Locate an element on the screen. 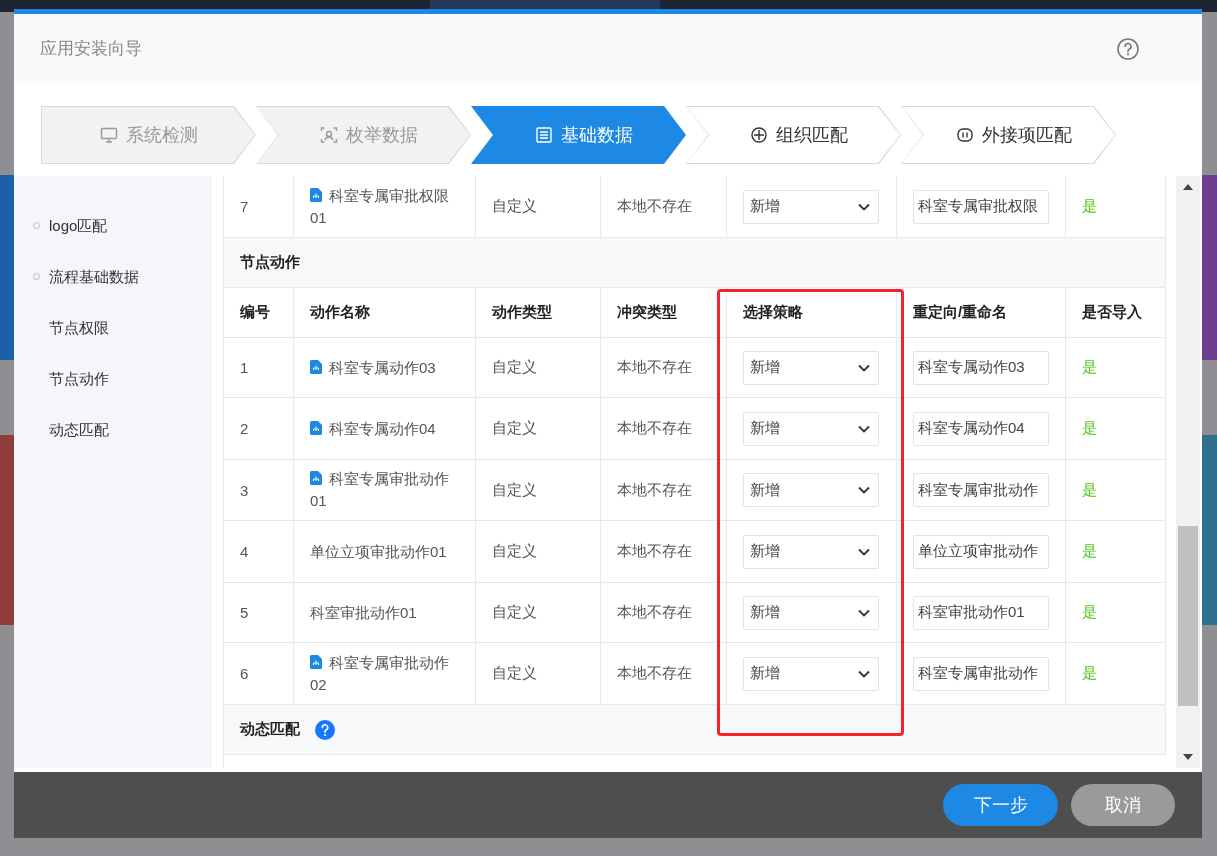  scan-icon is located at coordinates (328, 135).